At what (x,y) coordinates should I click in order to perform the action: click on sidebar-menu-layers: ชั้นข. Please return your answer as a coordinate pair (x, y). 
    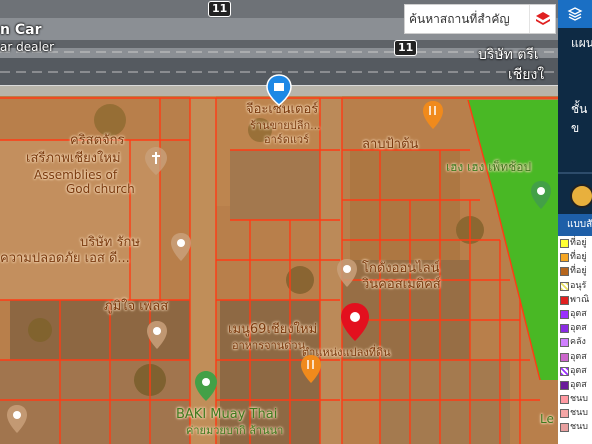
    Looking at the image, I should click on (581, 119).